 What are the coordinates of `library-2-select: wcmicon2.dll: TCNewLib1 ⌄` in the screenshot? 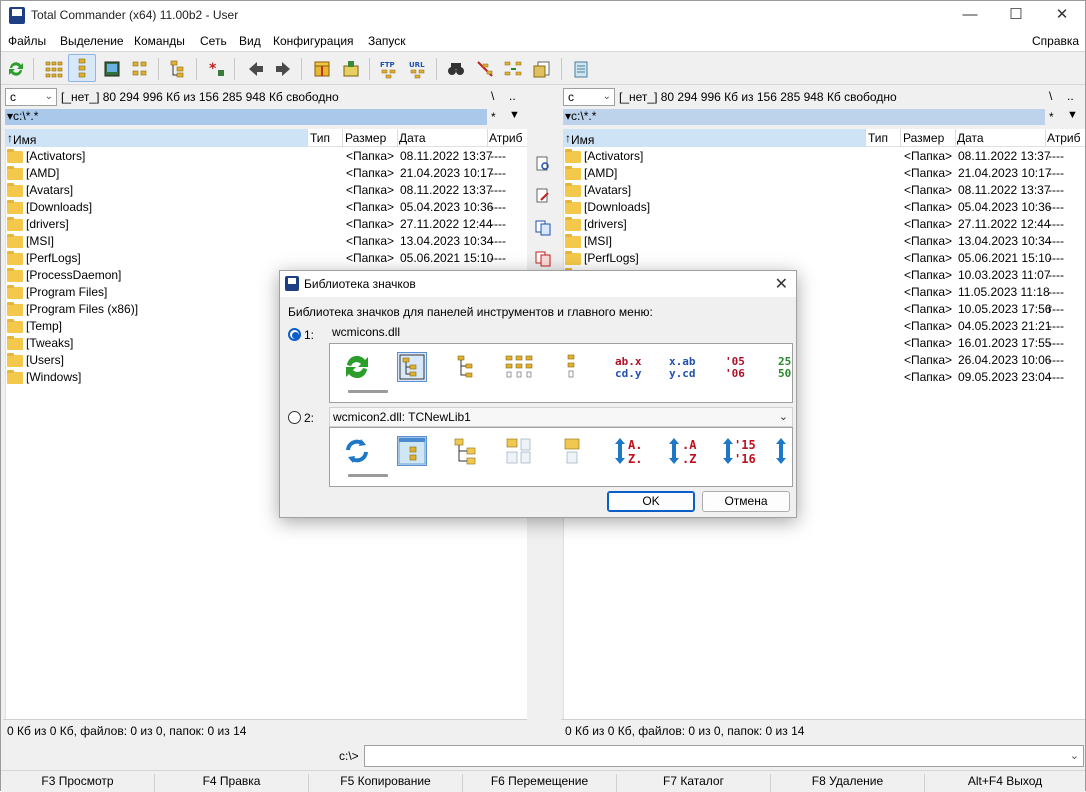 It's located at (561, 417).